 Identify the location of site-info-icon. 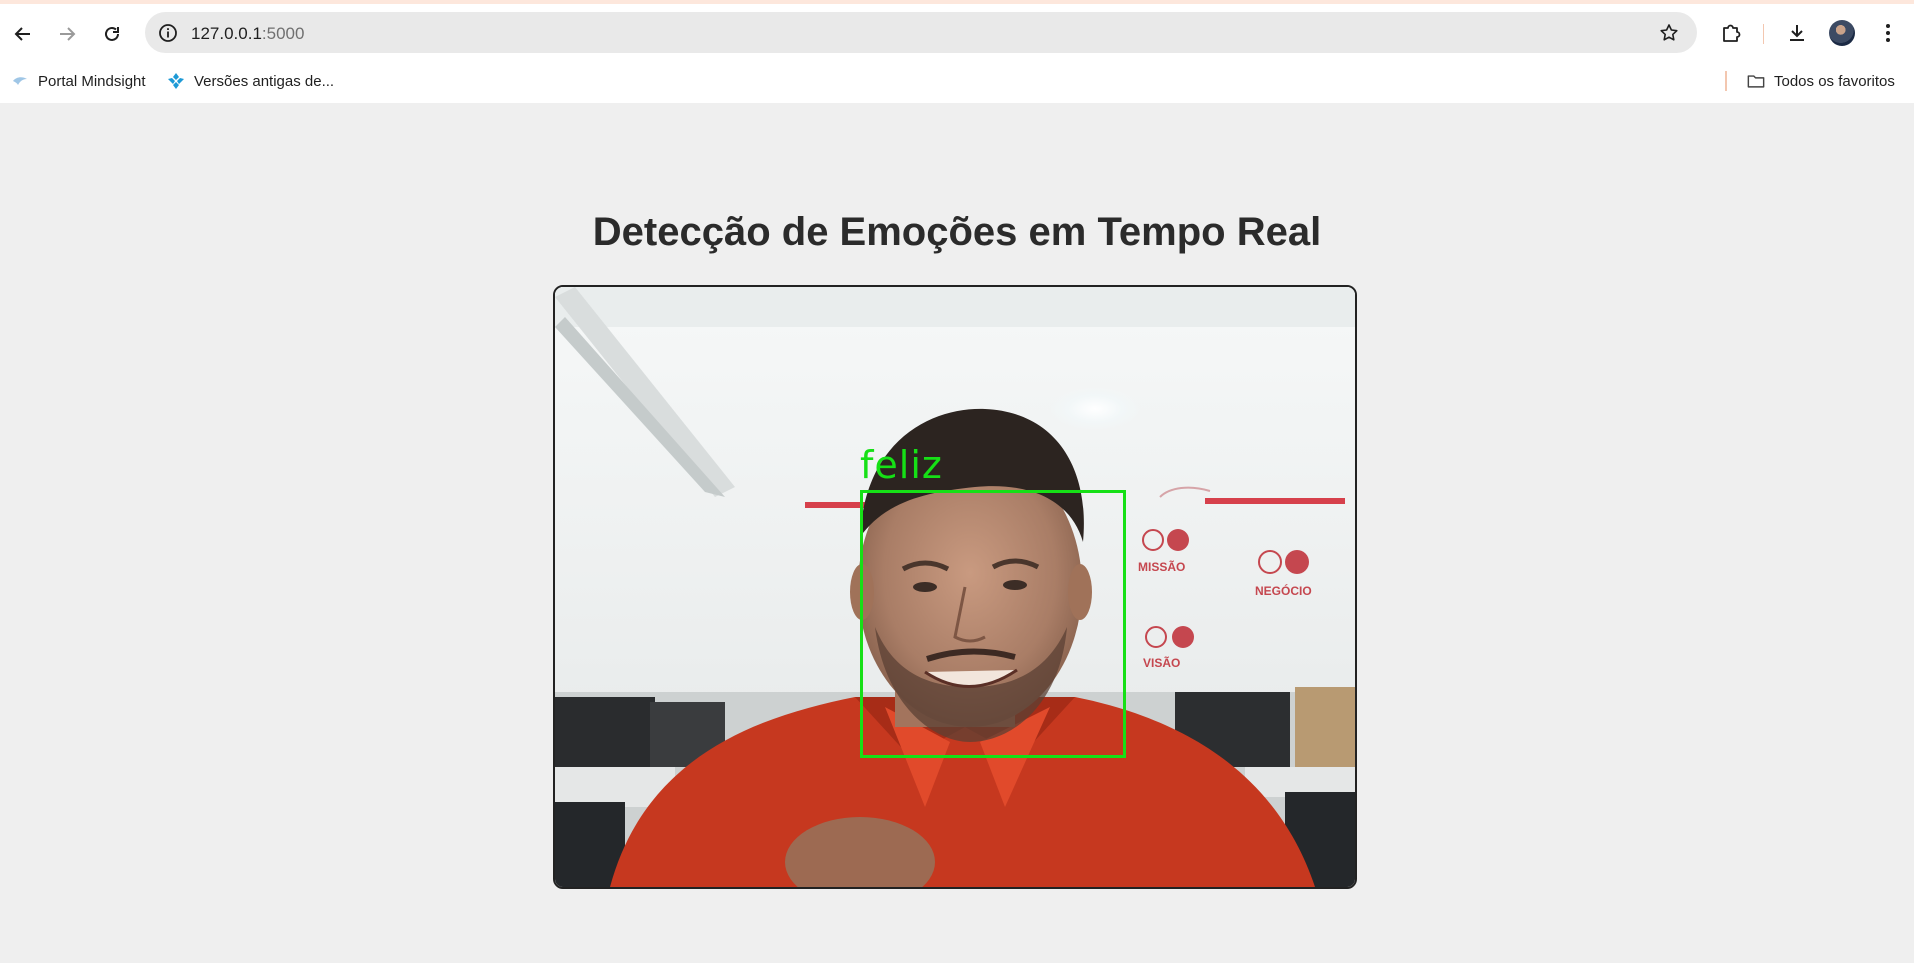
(168, 33).